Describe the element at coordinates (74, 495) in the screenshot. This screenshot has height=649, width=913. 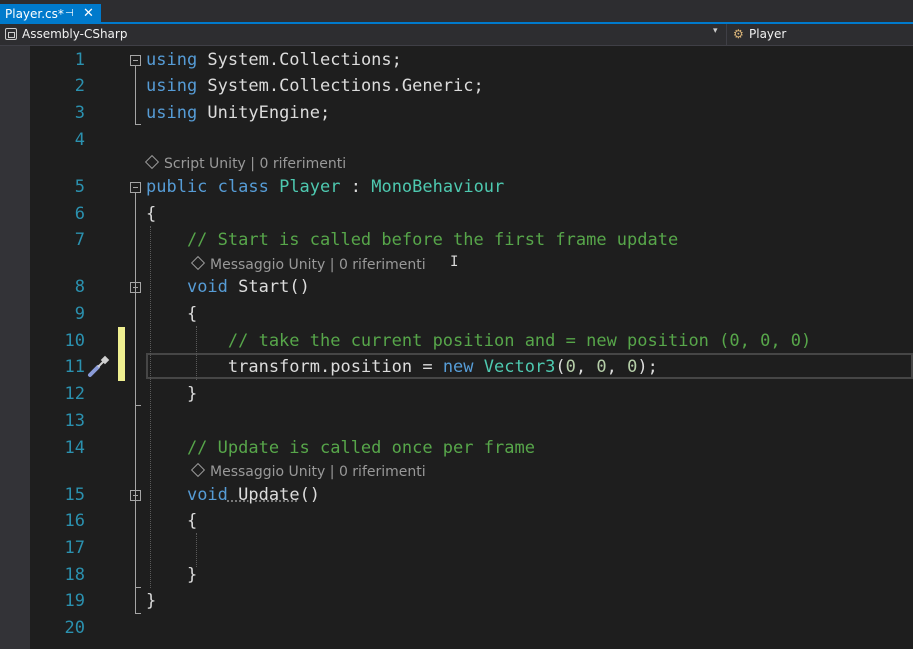
I see `line-number: 15` at that location.